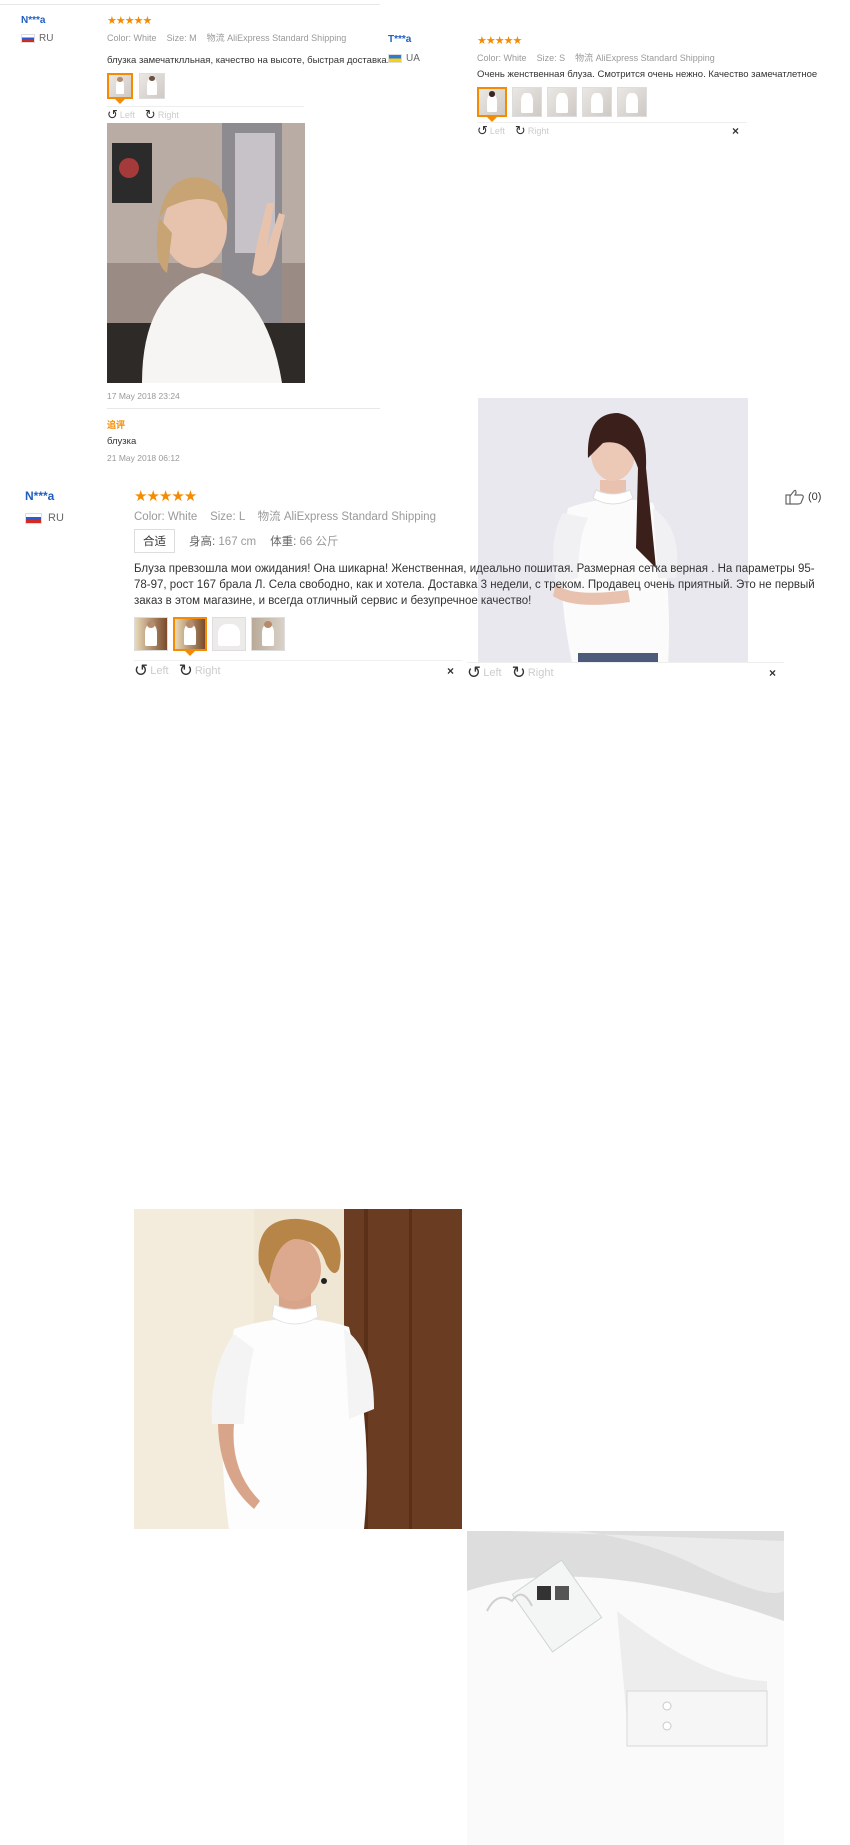 The image size is (850, 1845). Describe the element at coordinates (243, 408) in the screenshot. I see `divider` at that location.